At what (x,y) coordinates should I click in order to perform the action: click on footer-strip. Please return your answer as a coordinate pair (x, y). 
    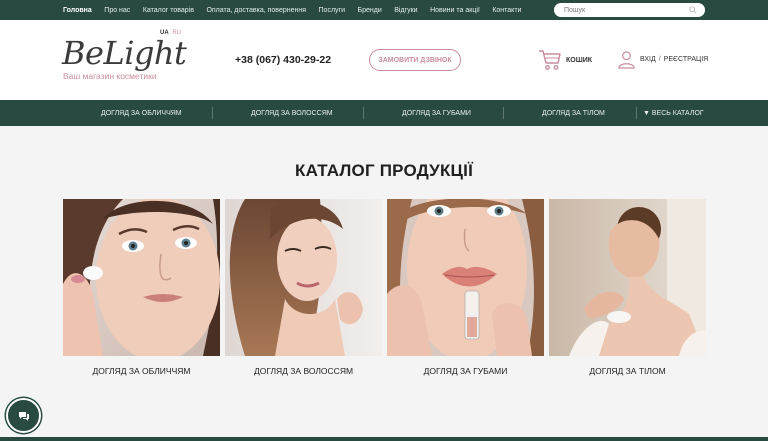
    Looking at the image, I should click on (384, 439).